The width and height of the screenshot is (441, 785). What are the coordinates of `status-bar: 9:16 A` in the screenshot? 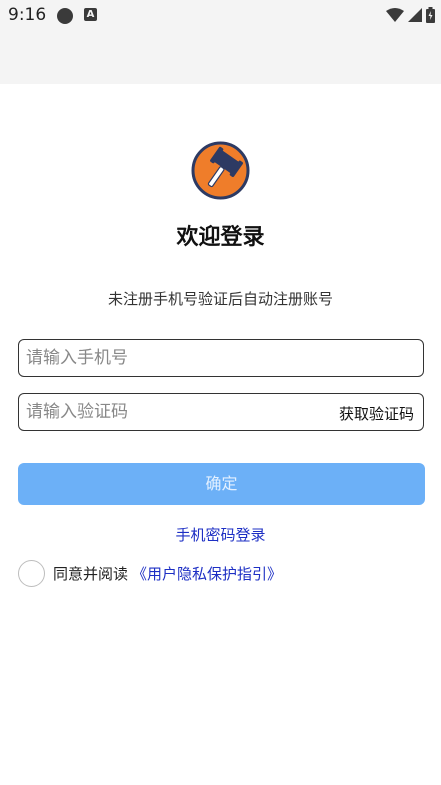 It's located at (220, 42).